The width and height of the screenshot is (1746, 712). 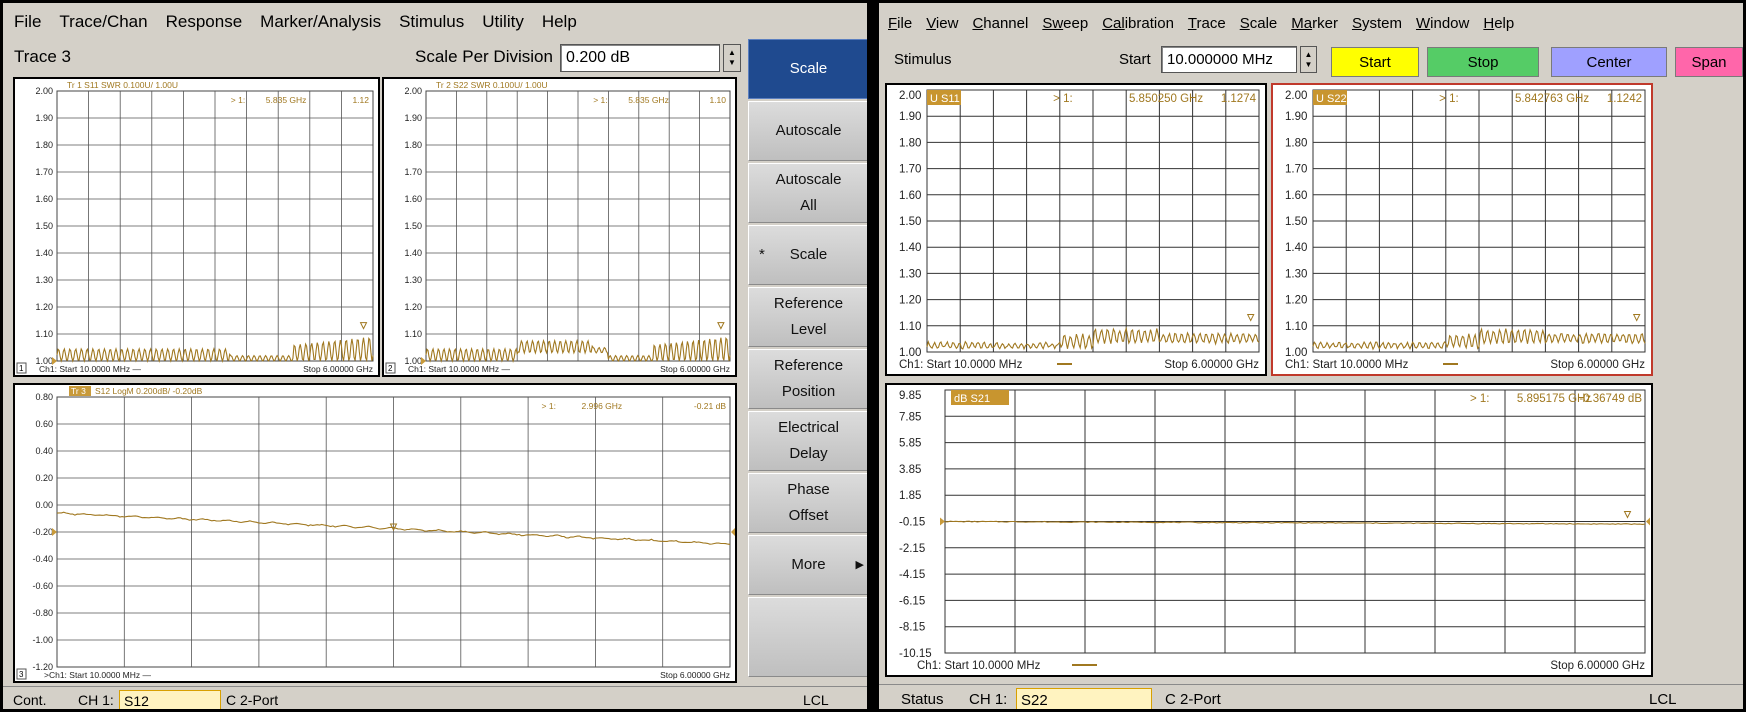 I want to click on softkey-label: Reference, so click(x=808, y=365).